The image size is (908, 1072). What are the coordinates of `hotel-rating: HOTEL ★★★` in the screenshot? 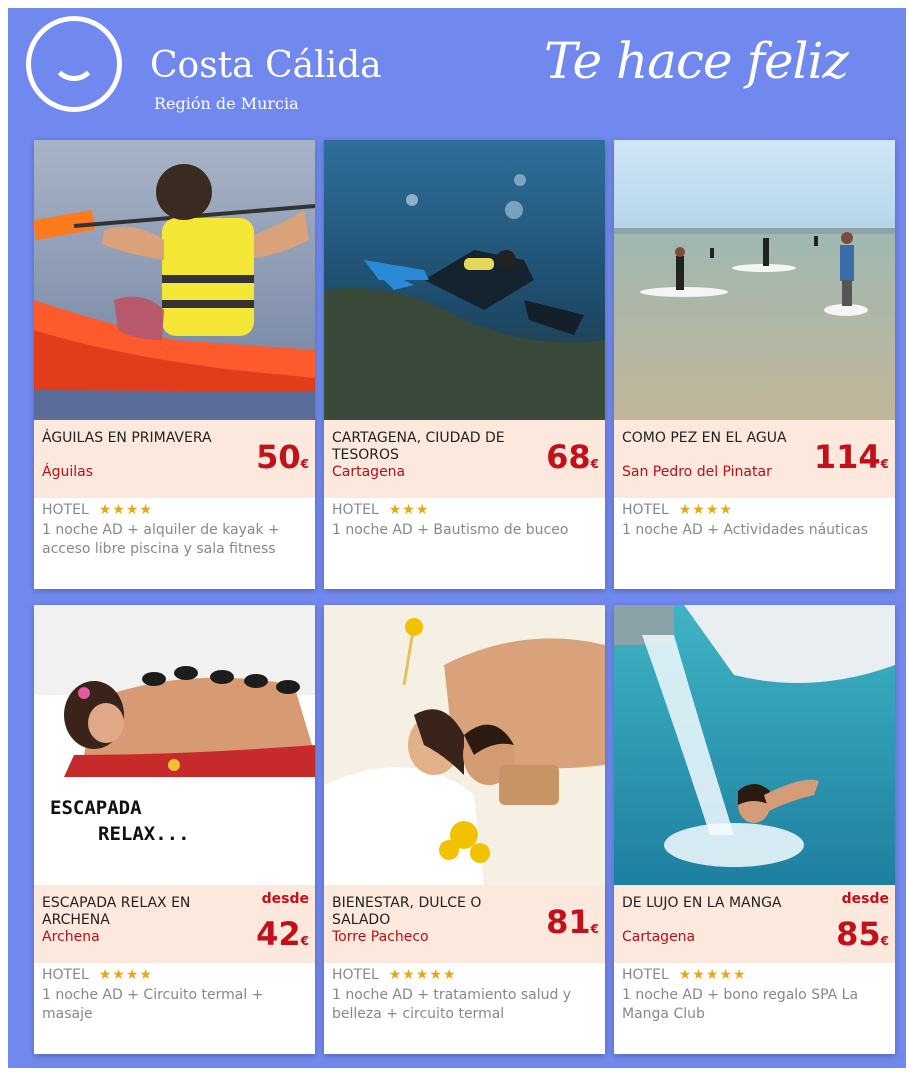 It's located at (380, 510).